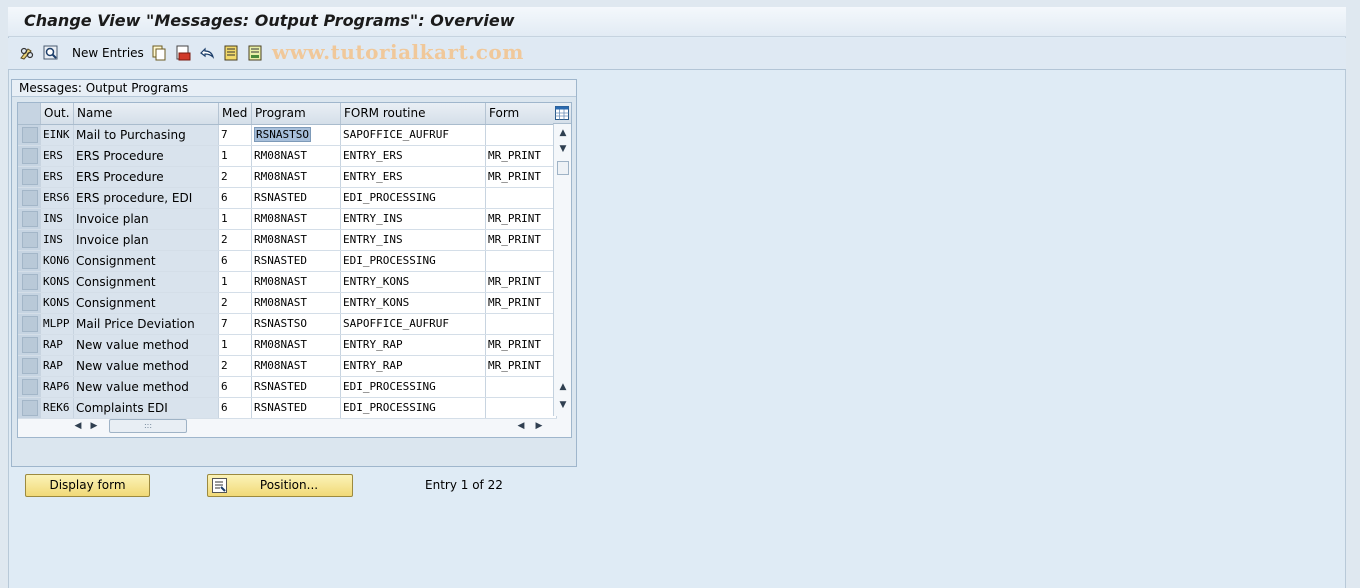 This screenshot has height=588, width=1360. I want to click on column-header-form: Form, so click(521, 114).